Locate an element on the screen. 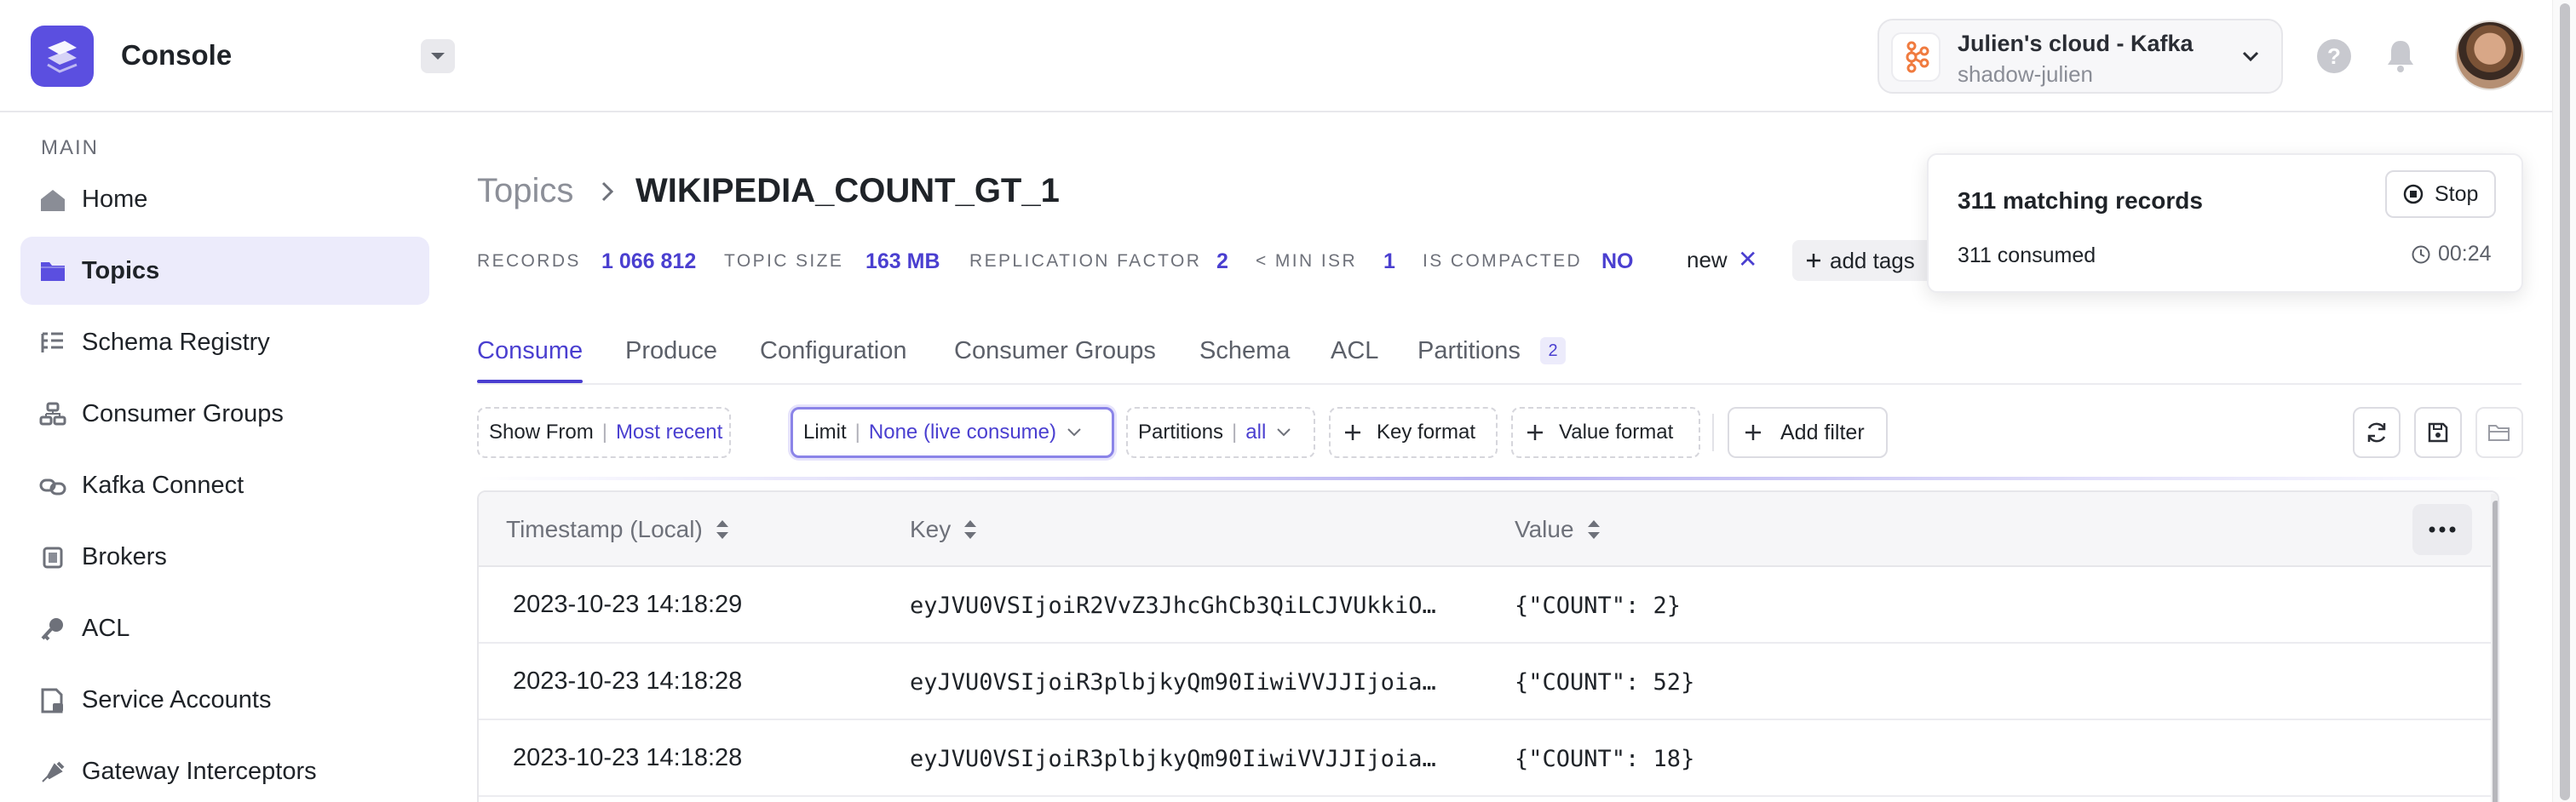  table-scrollbar is located at coordinates (2494, 648).